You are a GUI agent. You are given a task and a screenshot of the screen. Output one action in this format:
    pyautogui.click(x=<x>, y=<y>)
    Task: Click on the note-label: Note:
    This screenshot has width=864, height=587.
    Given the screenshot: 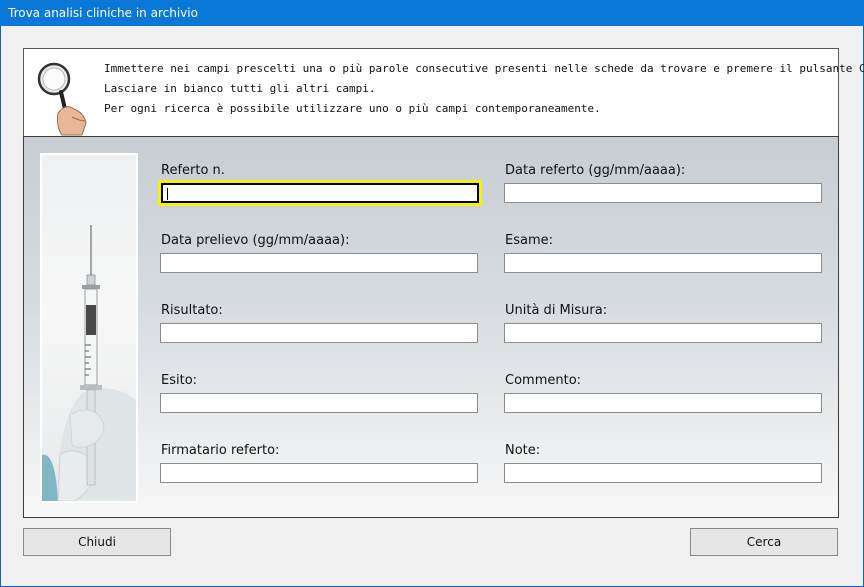 What is the action you would take?
    pyautogui.click(x=523, y=450)
    